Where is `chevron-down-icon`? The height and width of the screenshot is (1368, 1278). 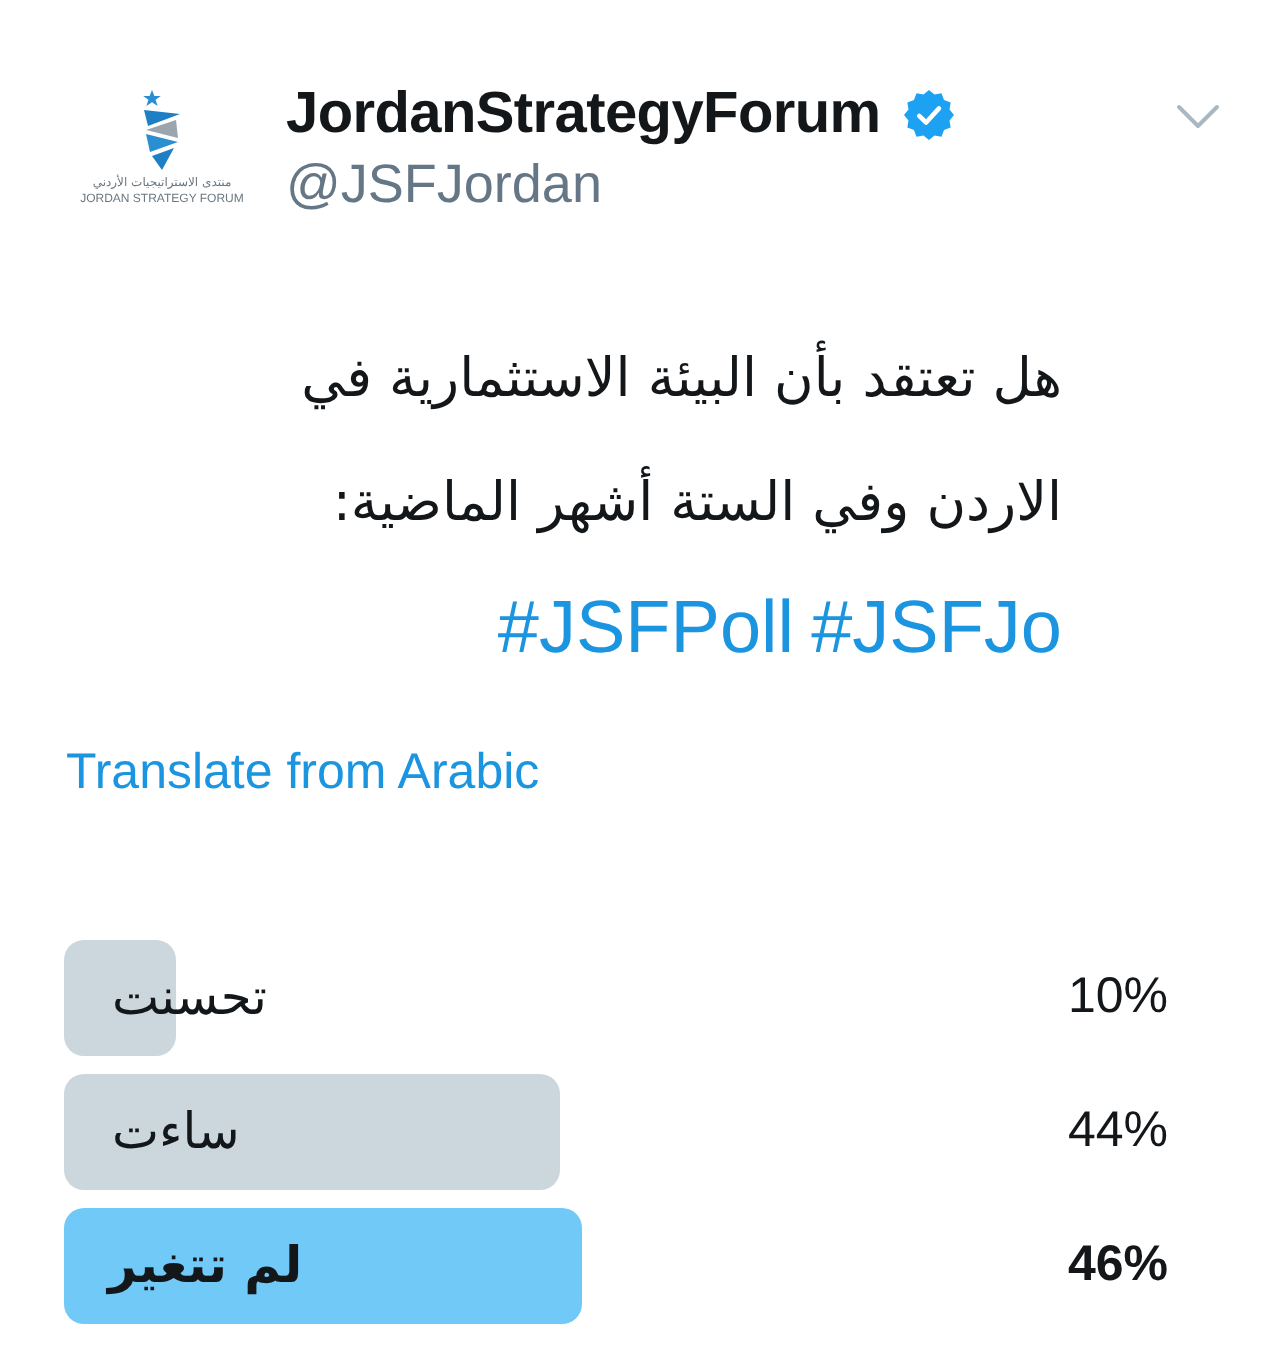
chevron-down-icon is located at coordinates (1198, 117).